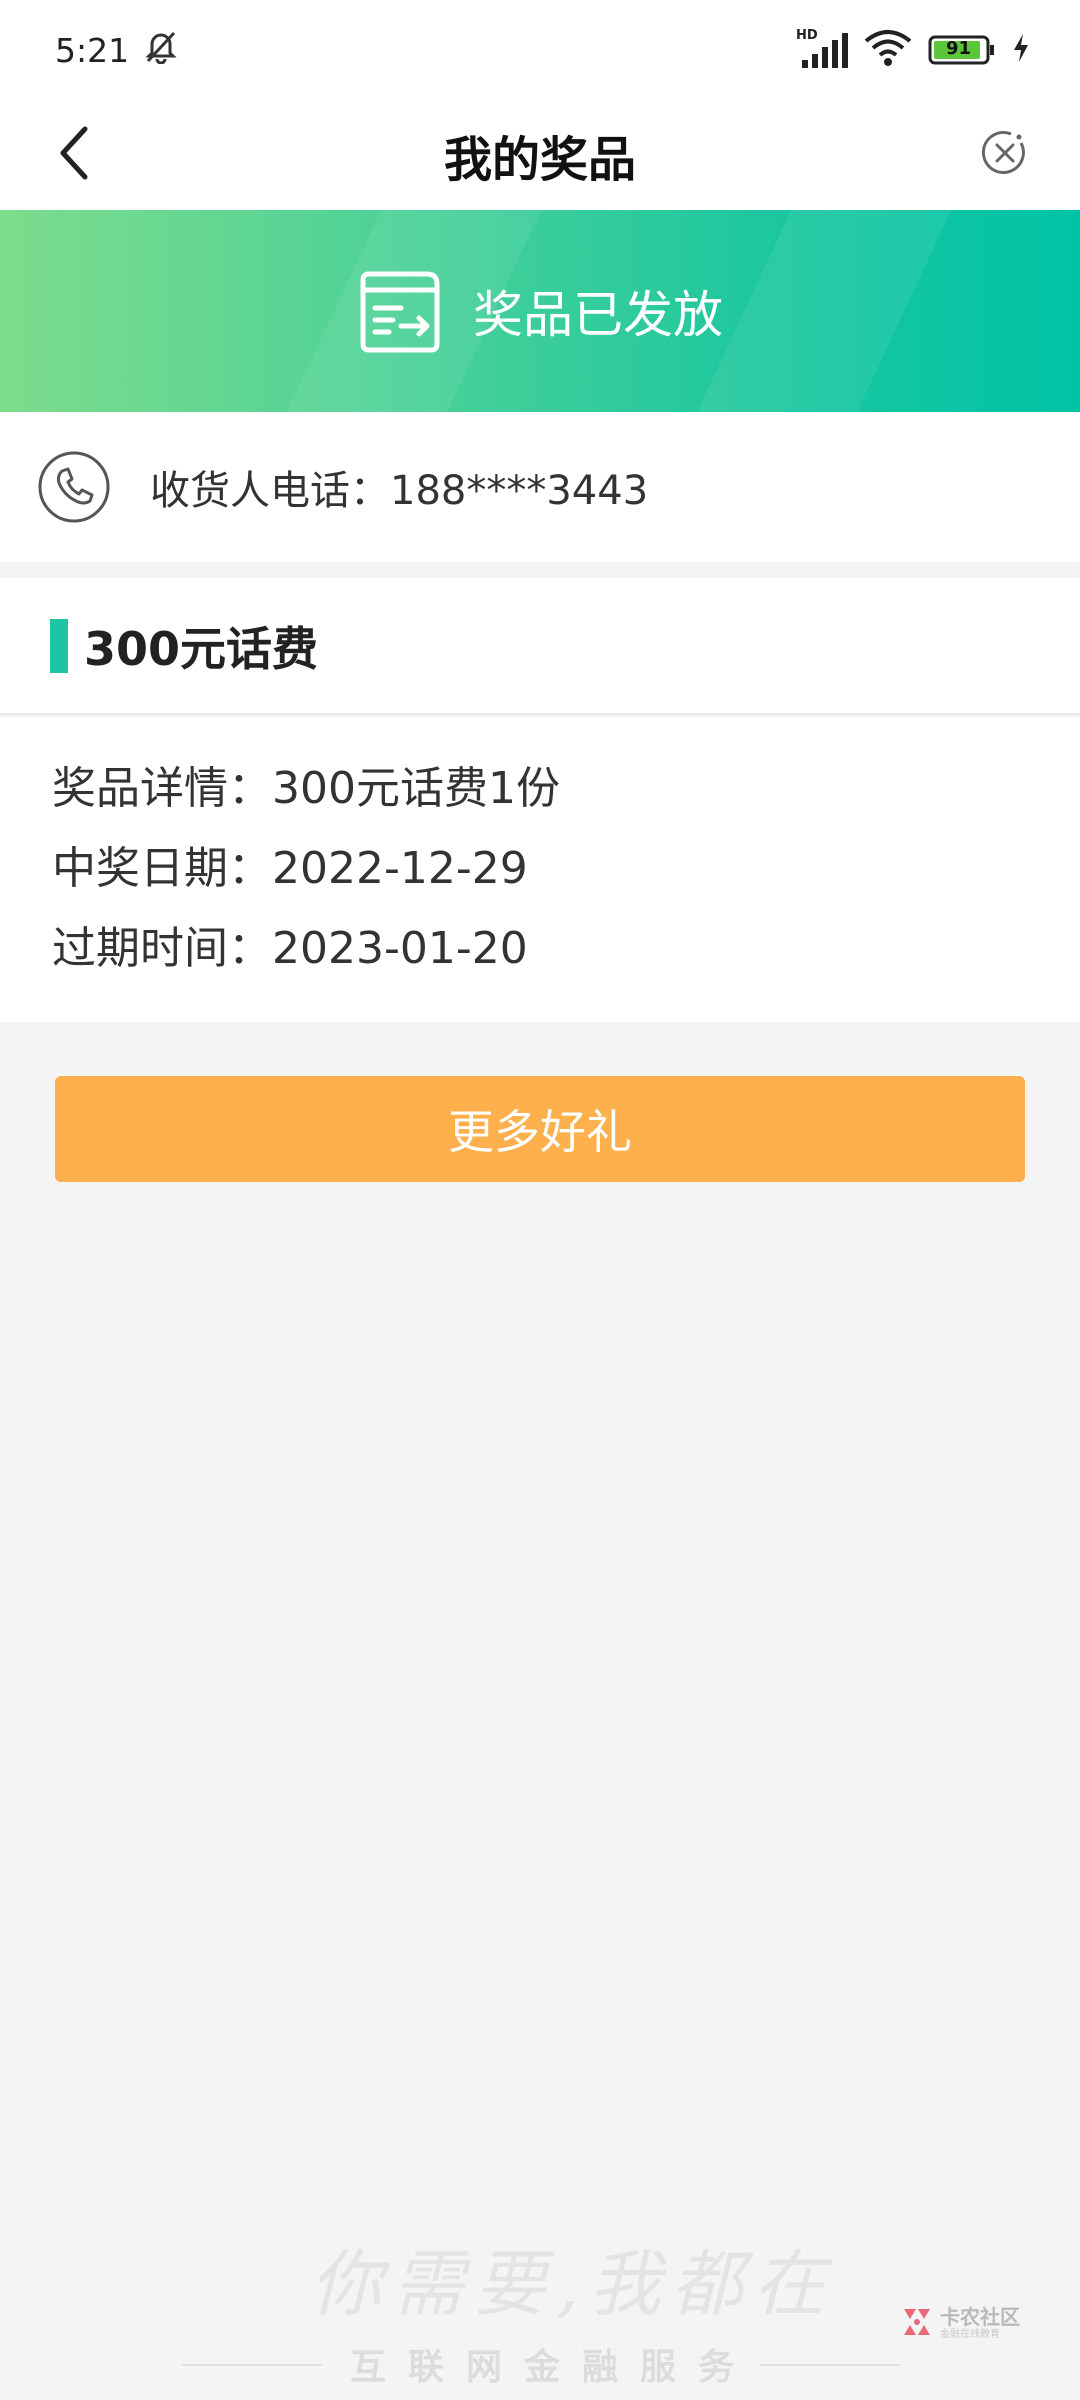 The image size is (1080, 2400). What do you see at coordinates (888, 50) in the screenshot?
I see `wifi-icon` at bounding box center [888, 50].